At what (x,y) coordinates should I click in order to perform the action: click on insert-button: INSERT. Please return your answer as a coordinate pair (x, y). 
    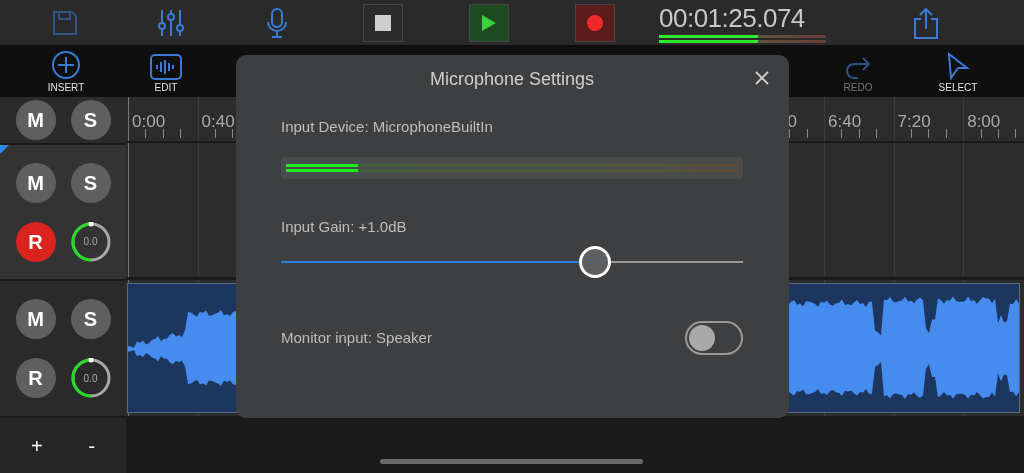
    Looking at the image, I should click on (66, 71).